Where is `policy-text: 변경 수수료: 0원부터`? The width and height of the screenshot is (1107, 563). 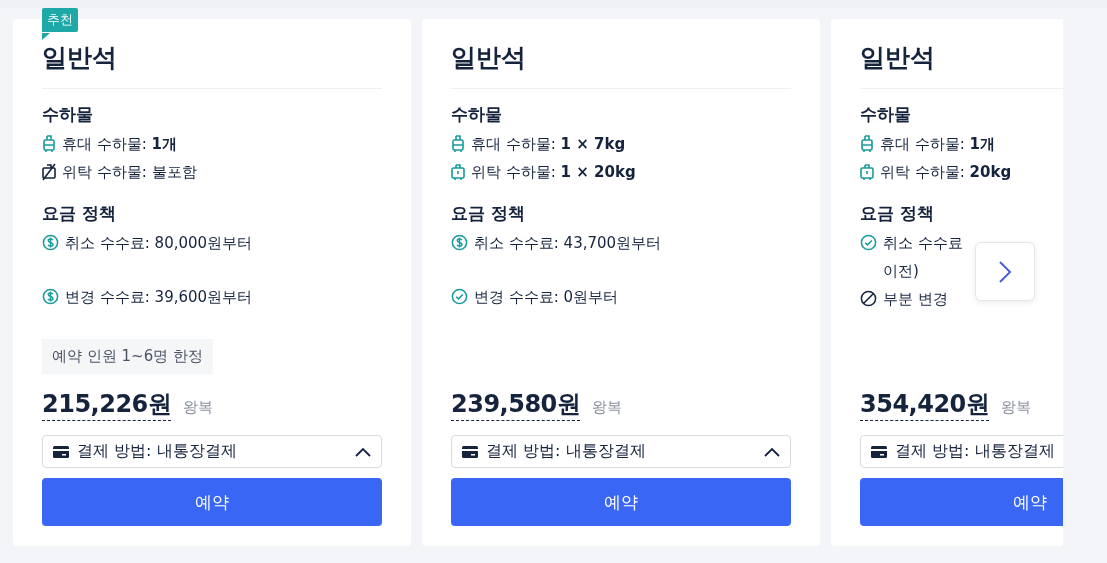
policy-text: 변경 수수료: 0원부터 is located at coordinates (546, 297).